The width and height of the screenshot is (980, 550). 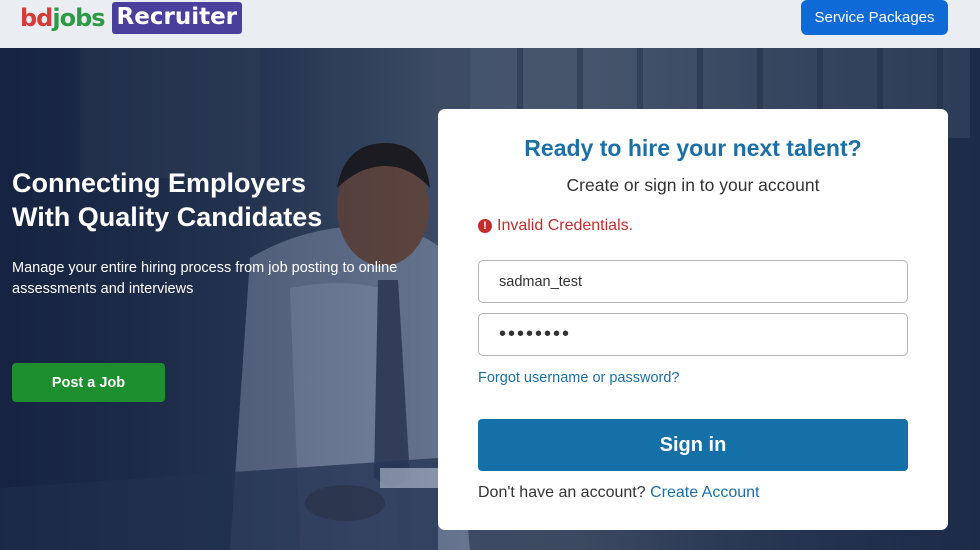 I want to click on top-navbar: bdjobs Recruiter Service Packages, so click(x=490, y=24).